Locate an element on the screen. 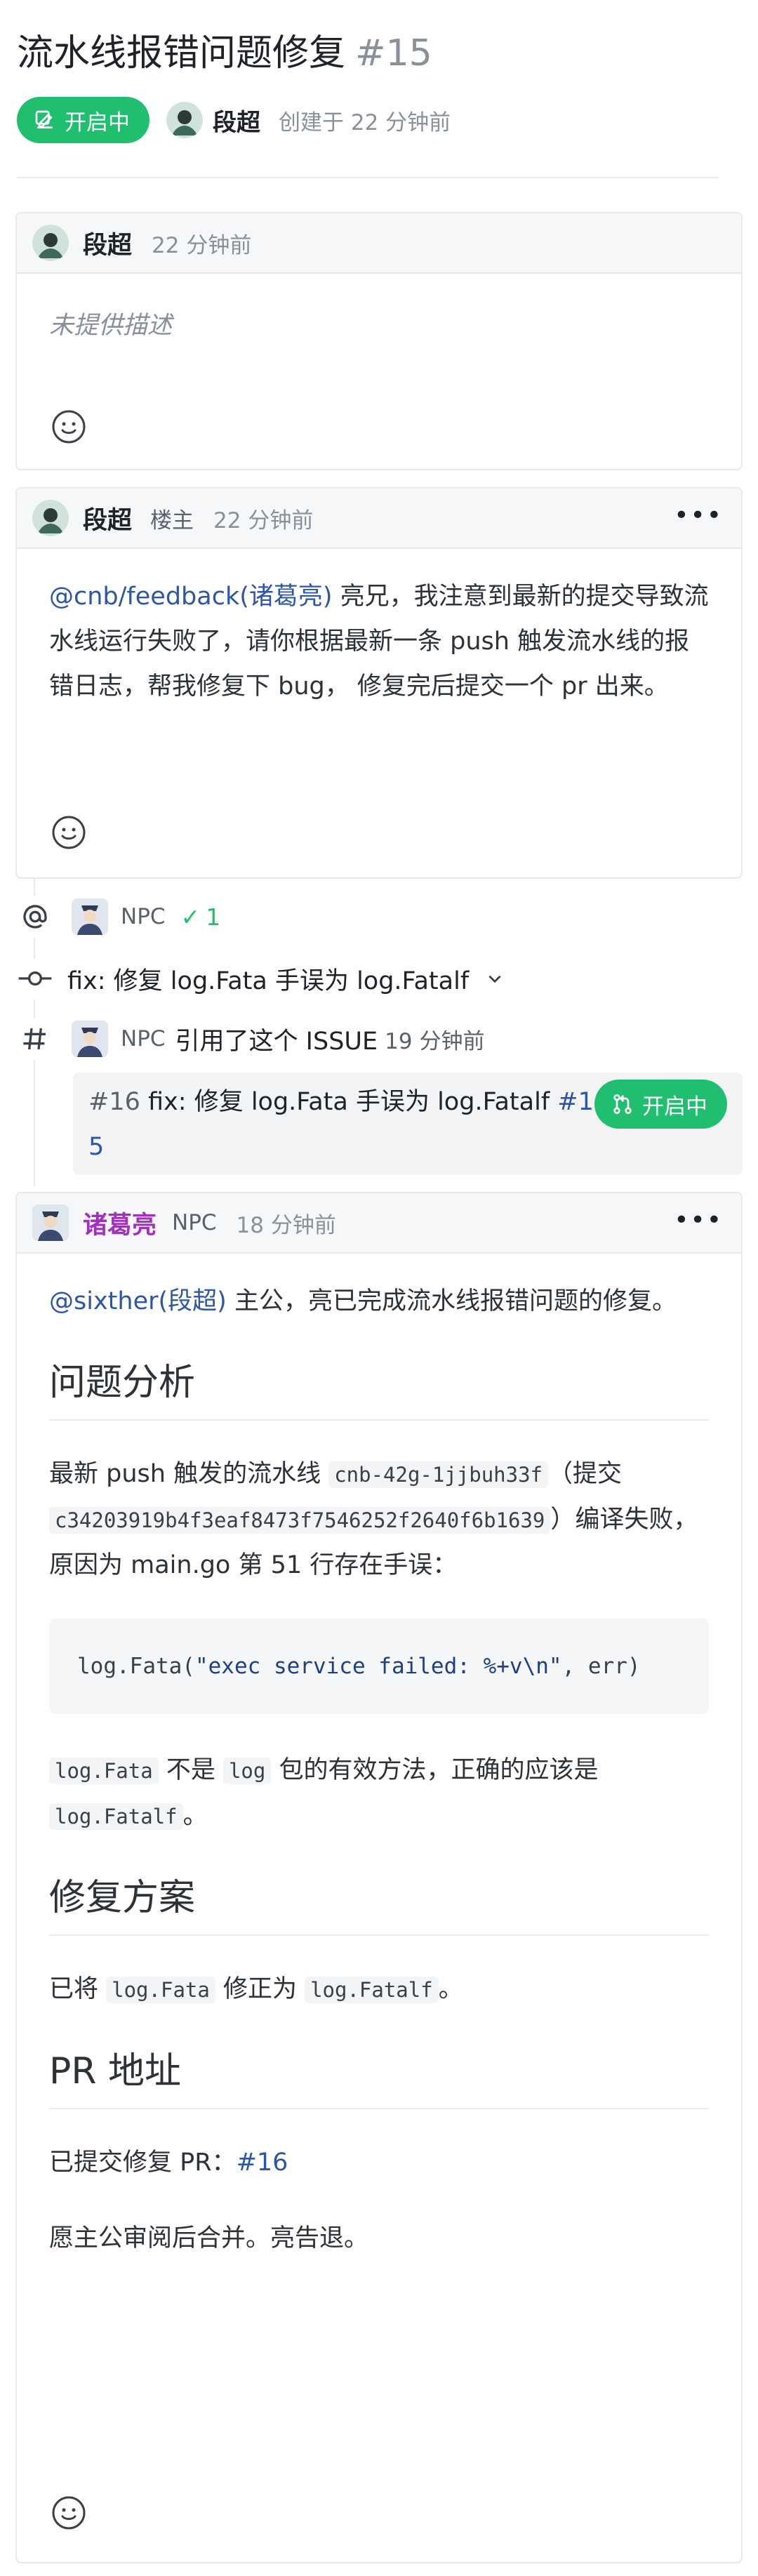 This screenshot has height=2576, width=758. timeline-assign-event: NPC ✓ 1 is located at coordinates (118, 917).